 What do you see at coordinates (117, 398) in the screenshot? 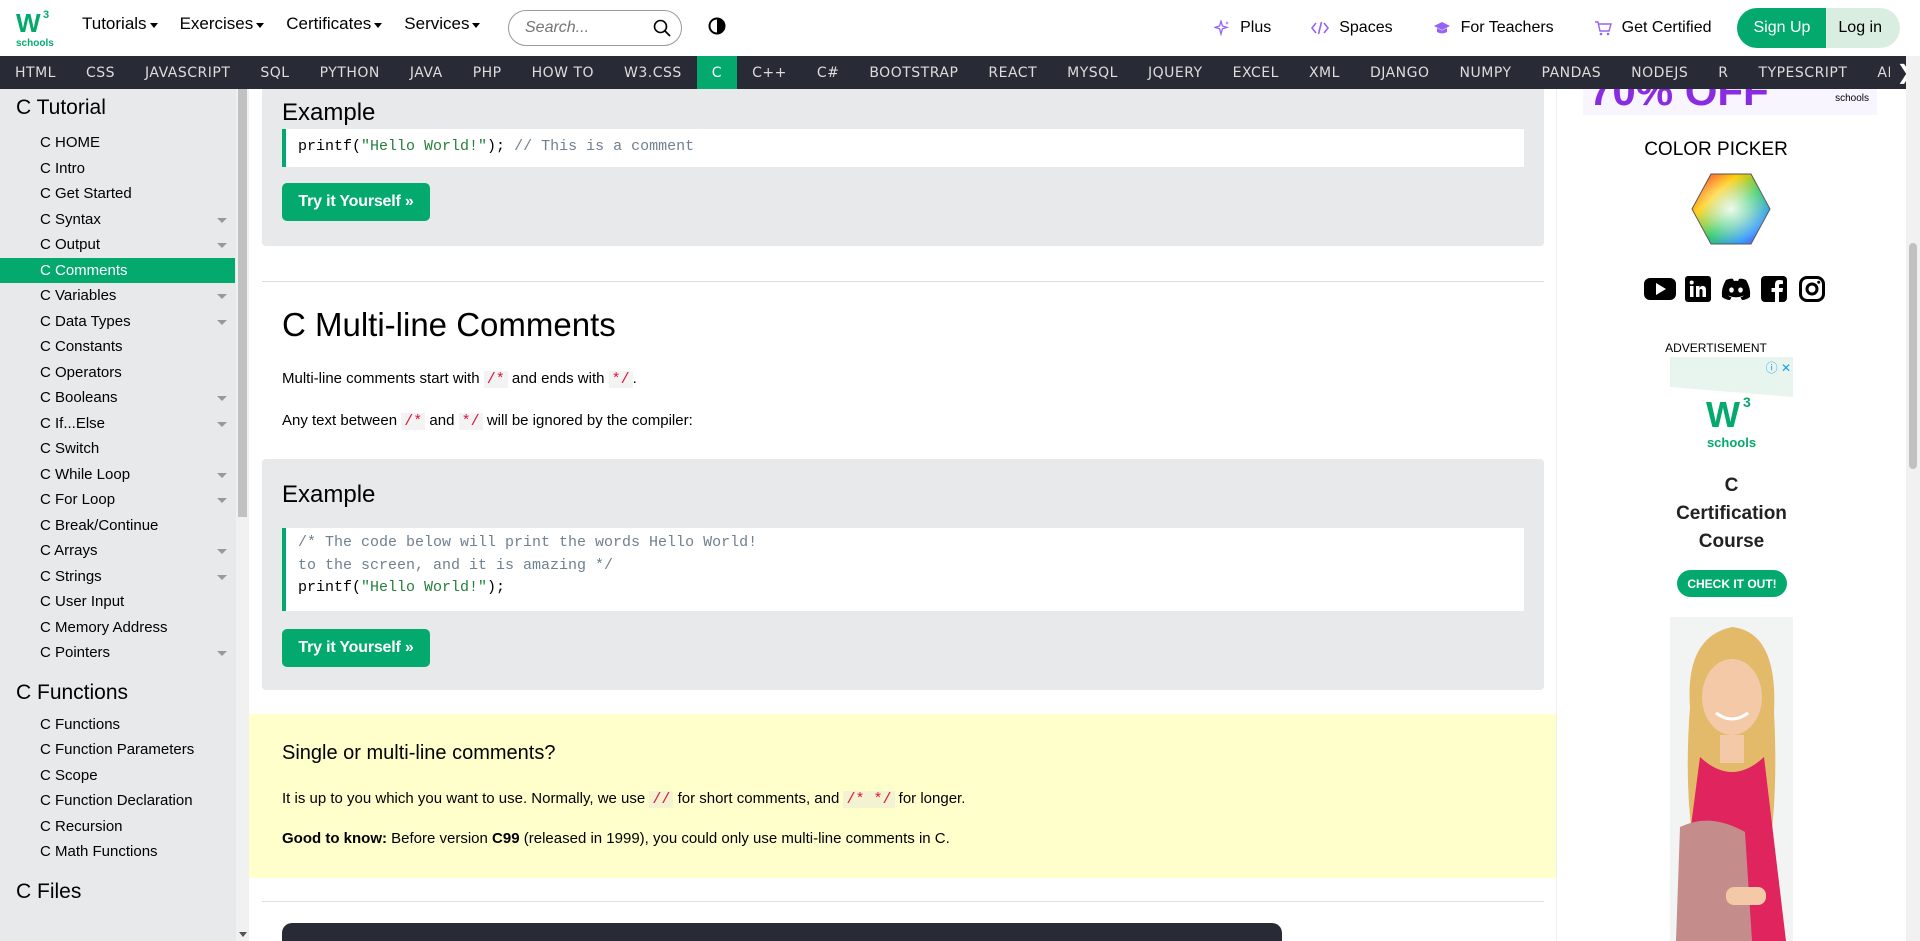
I see `sidebar-item-c-booleans: C Booleans` at bounding box center [117, 398].